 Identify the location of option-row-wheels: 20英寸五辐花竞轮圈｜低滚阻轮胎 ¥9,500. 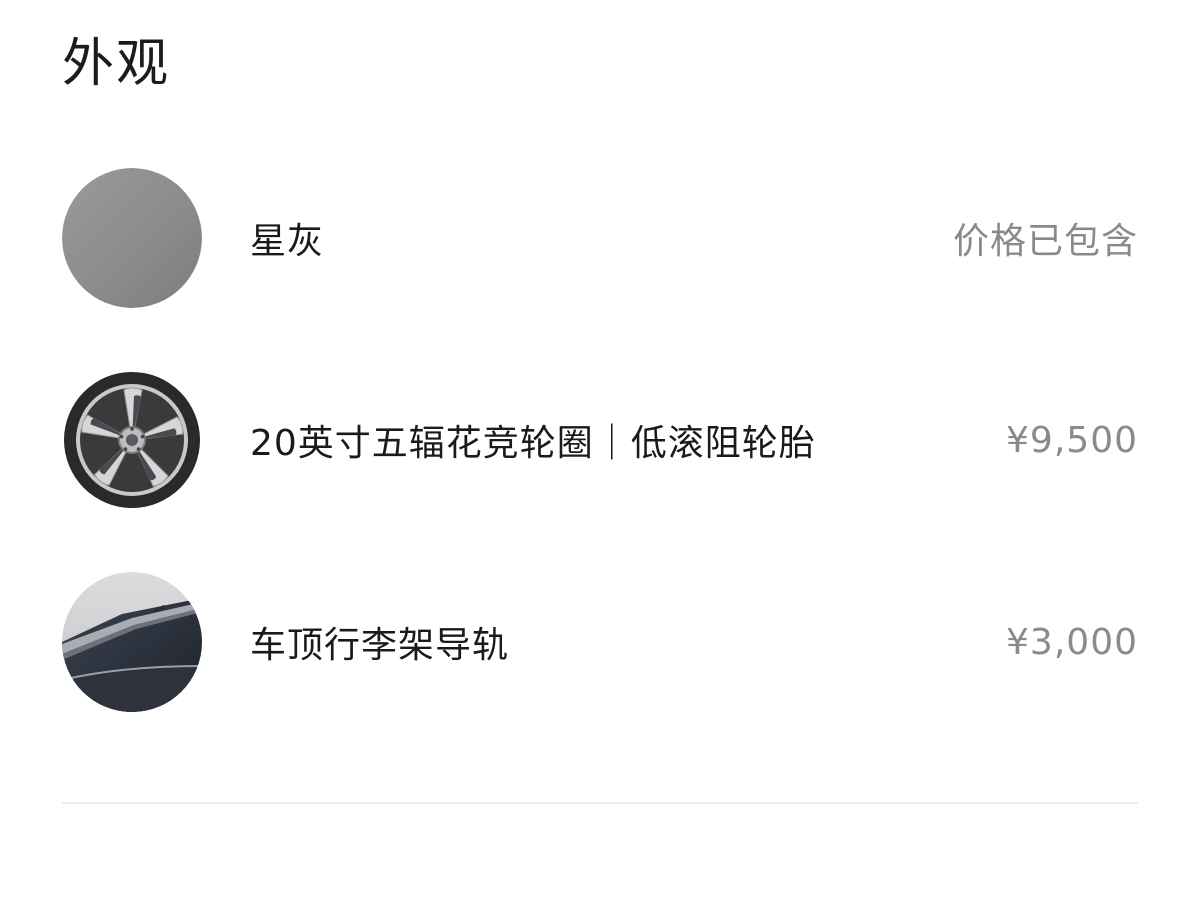
(600, 440).